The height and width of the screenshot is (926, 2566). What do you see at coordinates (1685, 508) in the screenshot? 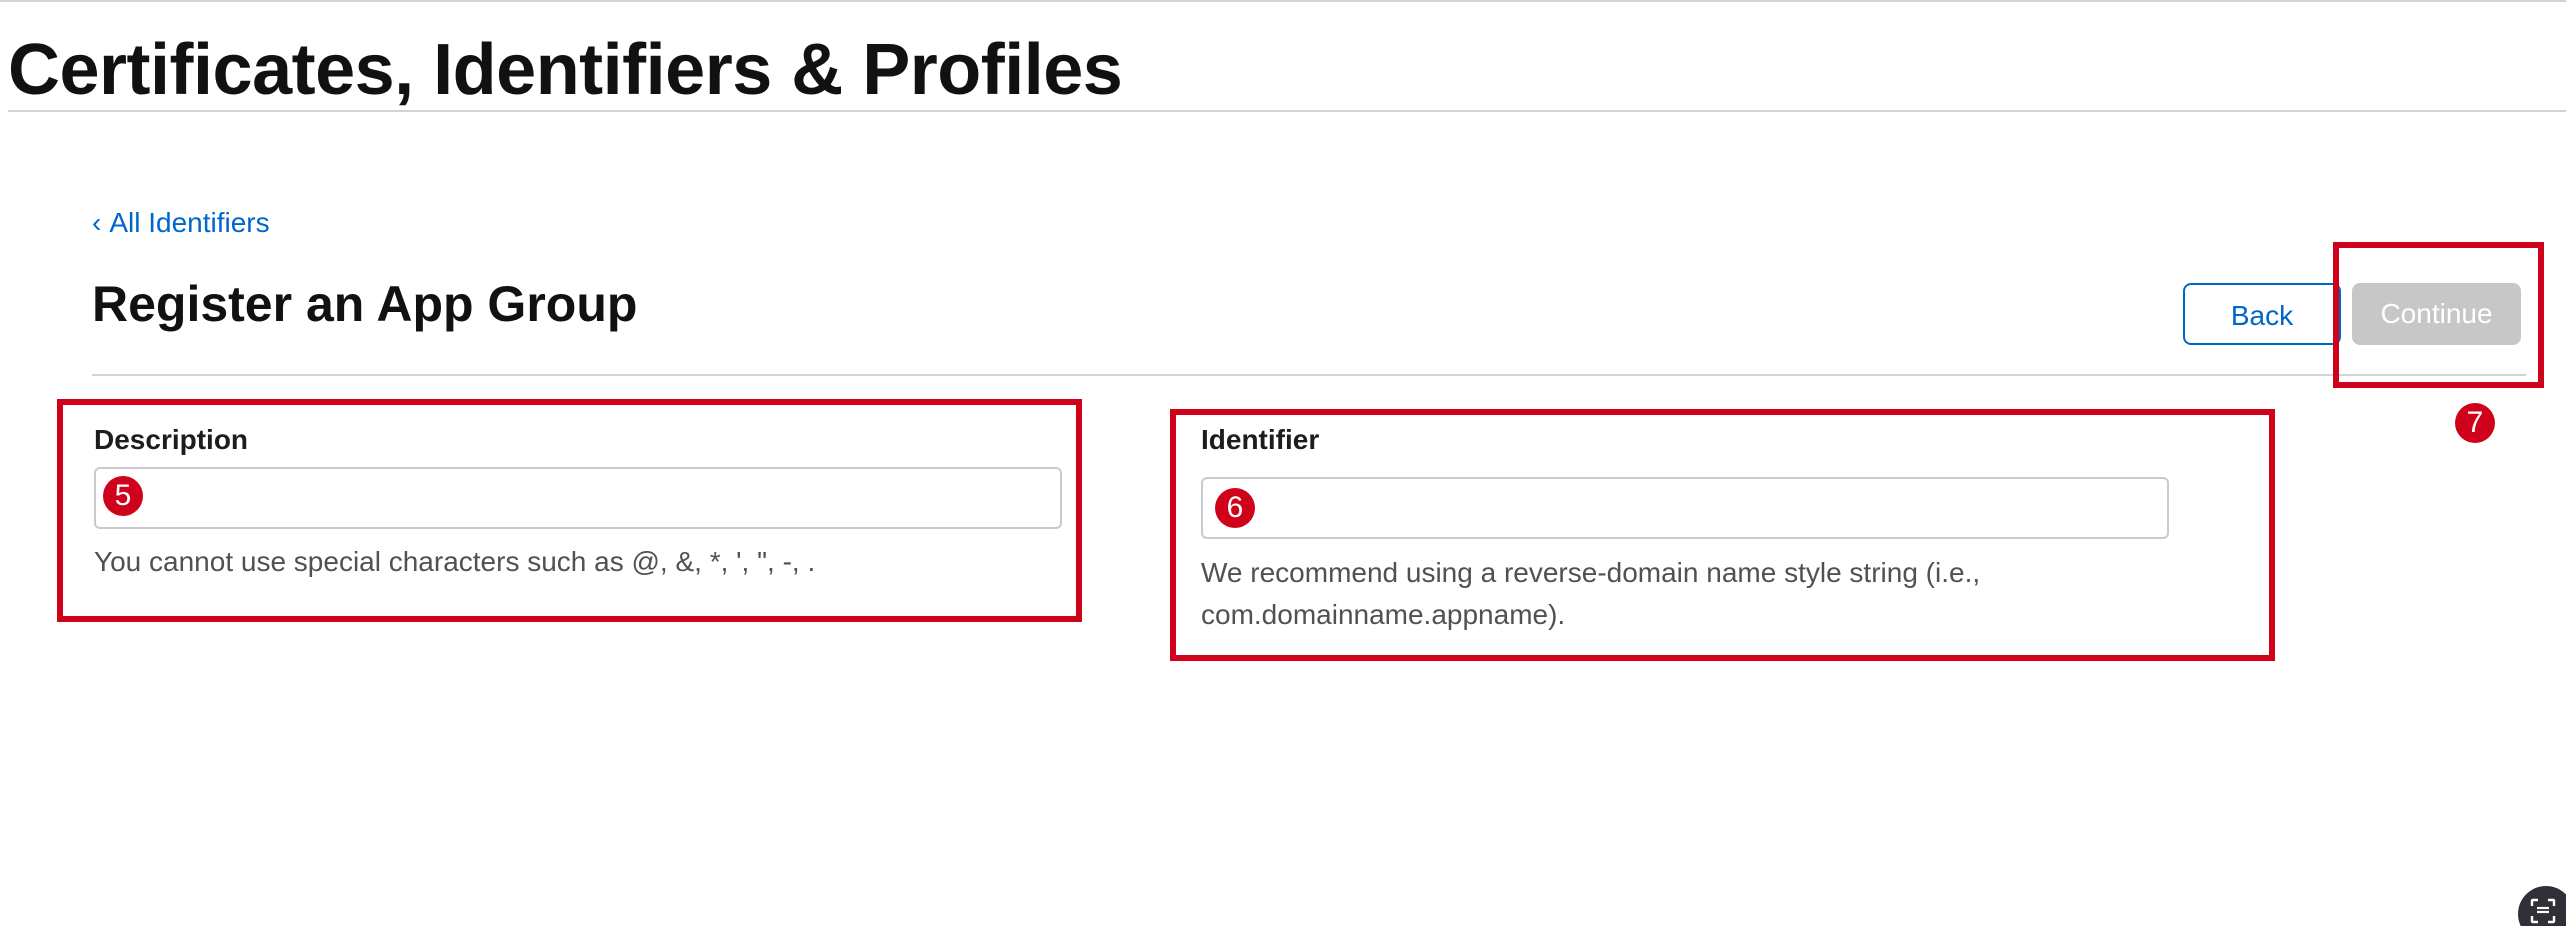
I see `identifier-input` at bounding box center [1685, 508].